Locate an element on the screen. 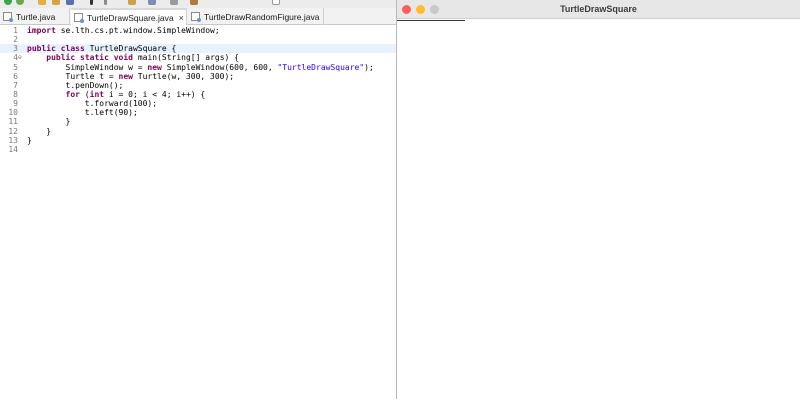  code-line: 12 } is located at coordinates (198, 131).